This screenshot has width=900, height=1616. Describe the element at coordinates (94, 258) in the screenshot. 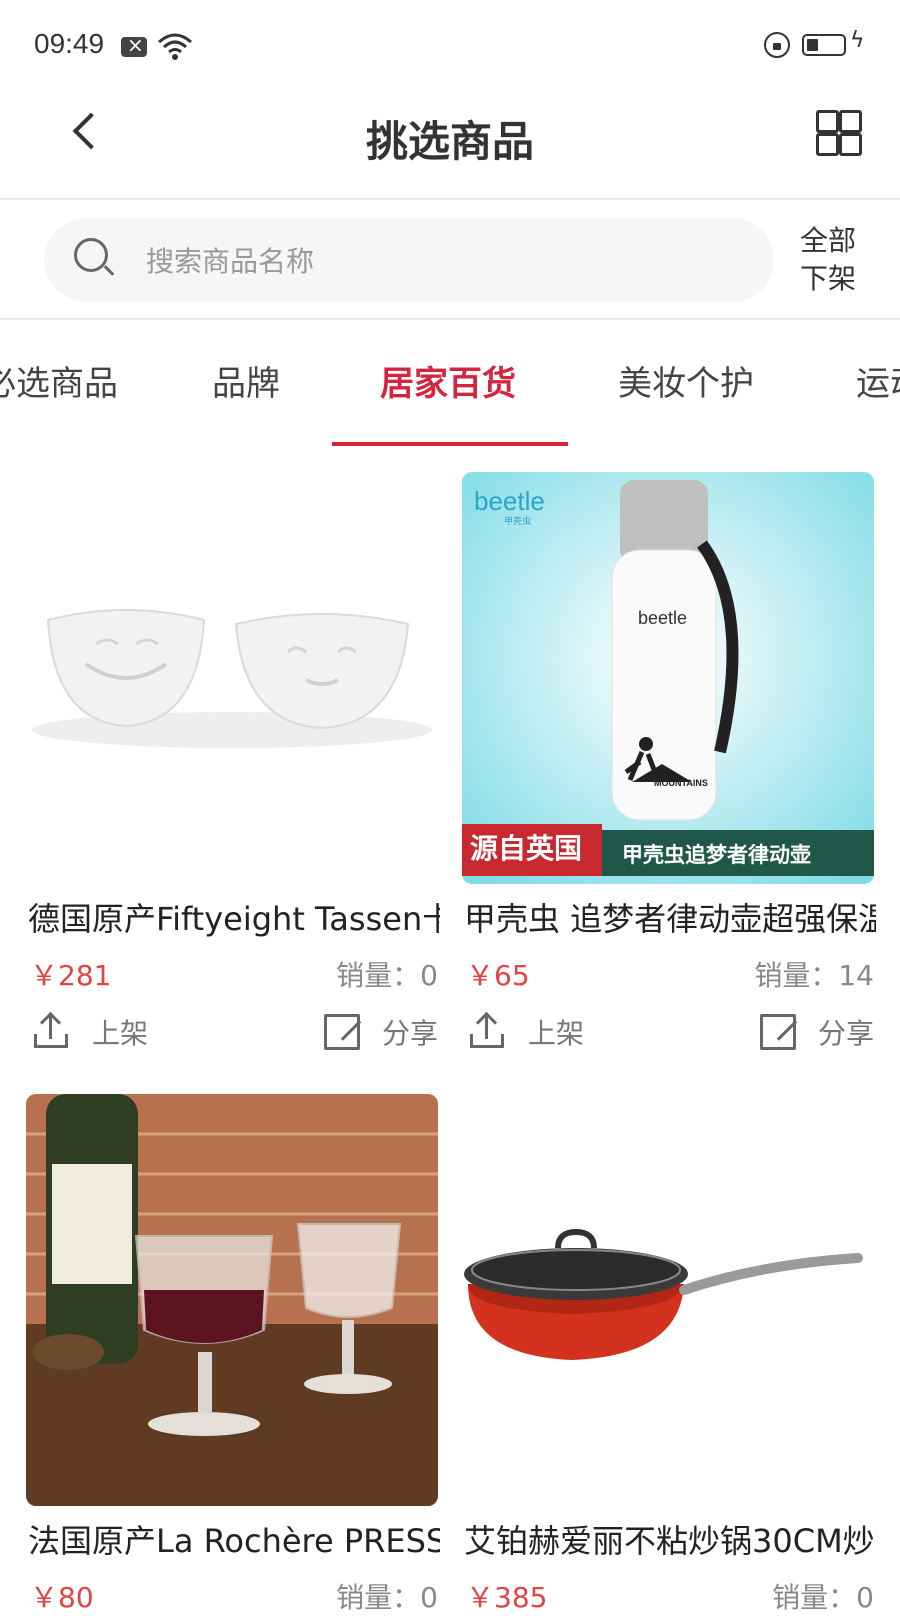

I see `search-icon` at that location.